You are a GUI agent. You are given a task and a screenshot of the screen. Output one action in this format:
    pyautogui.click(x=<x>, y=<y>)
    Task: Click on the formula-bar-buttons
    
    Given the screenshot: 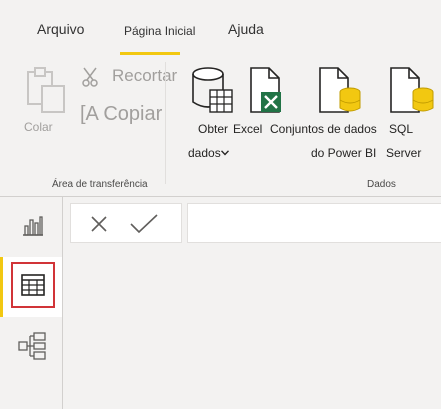 What is the action you would take?
    pyautogui.click(x=126, y=223)
    